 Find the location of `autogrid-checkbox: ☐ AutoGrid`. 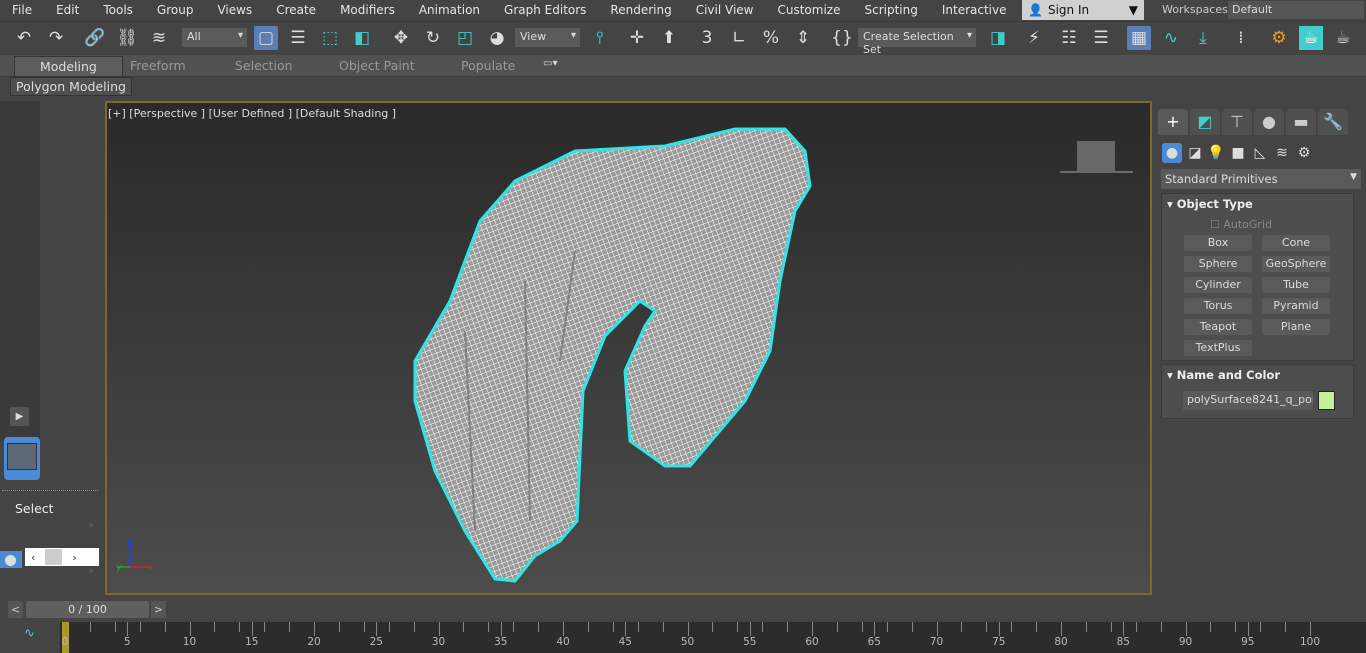

autogrid-checkbox: ☐ AutoGrid is located at coordinates (1241, 224).